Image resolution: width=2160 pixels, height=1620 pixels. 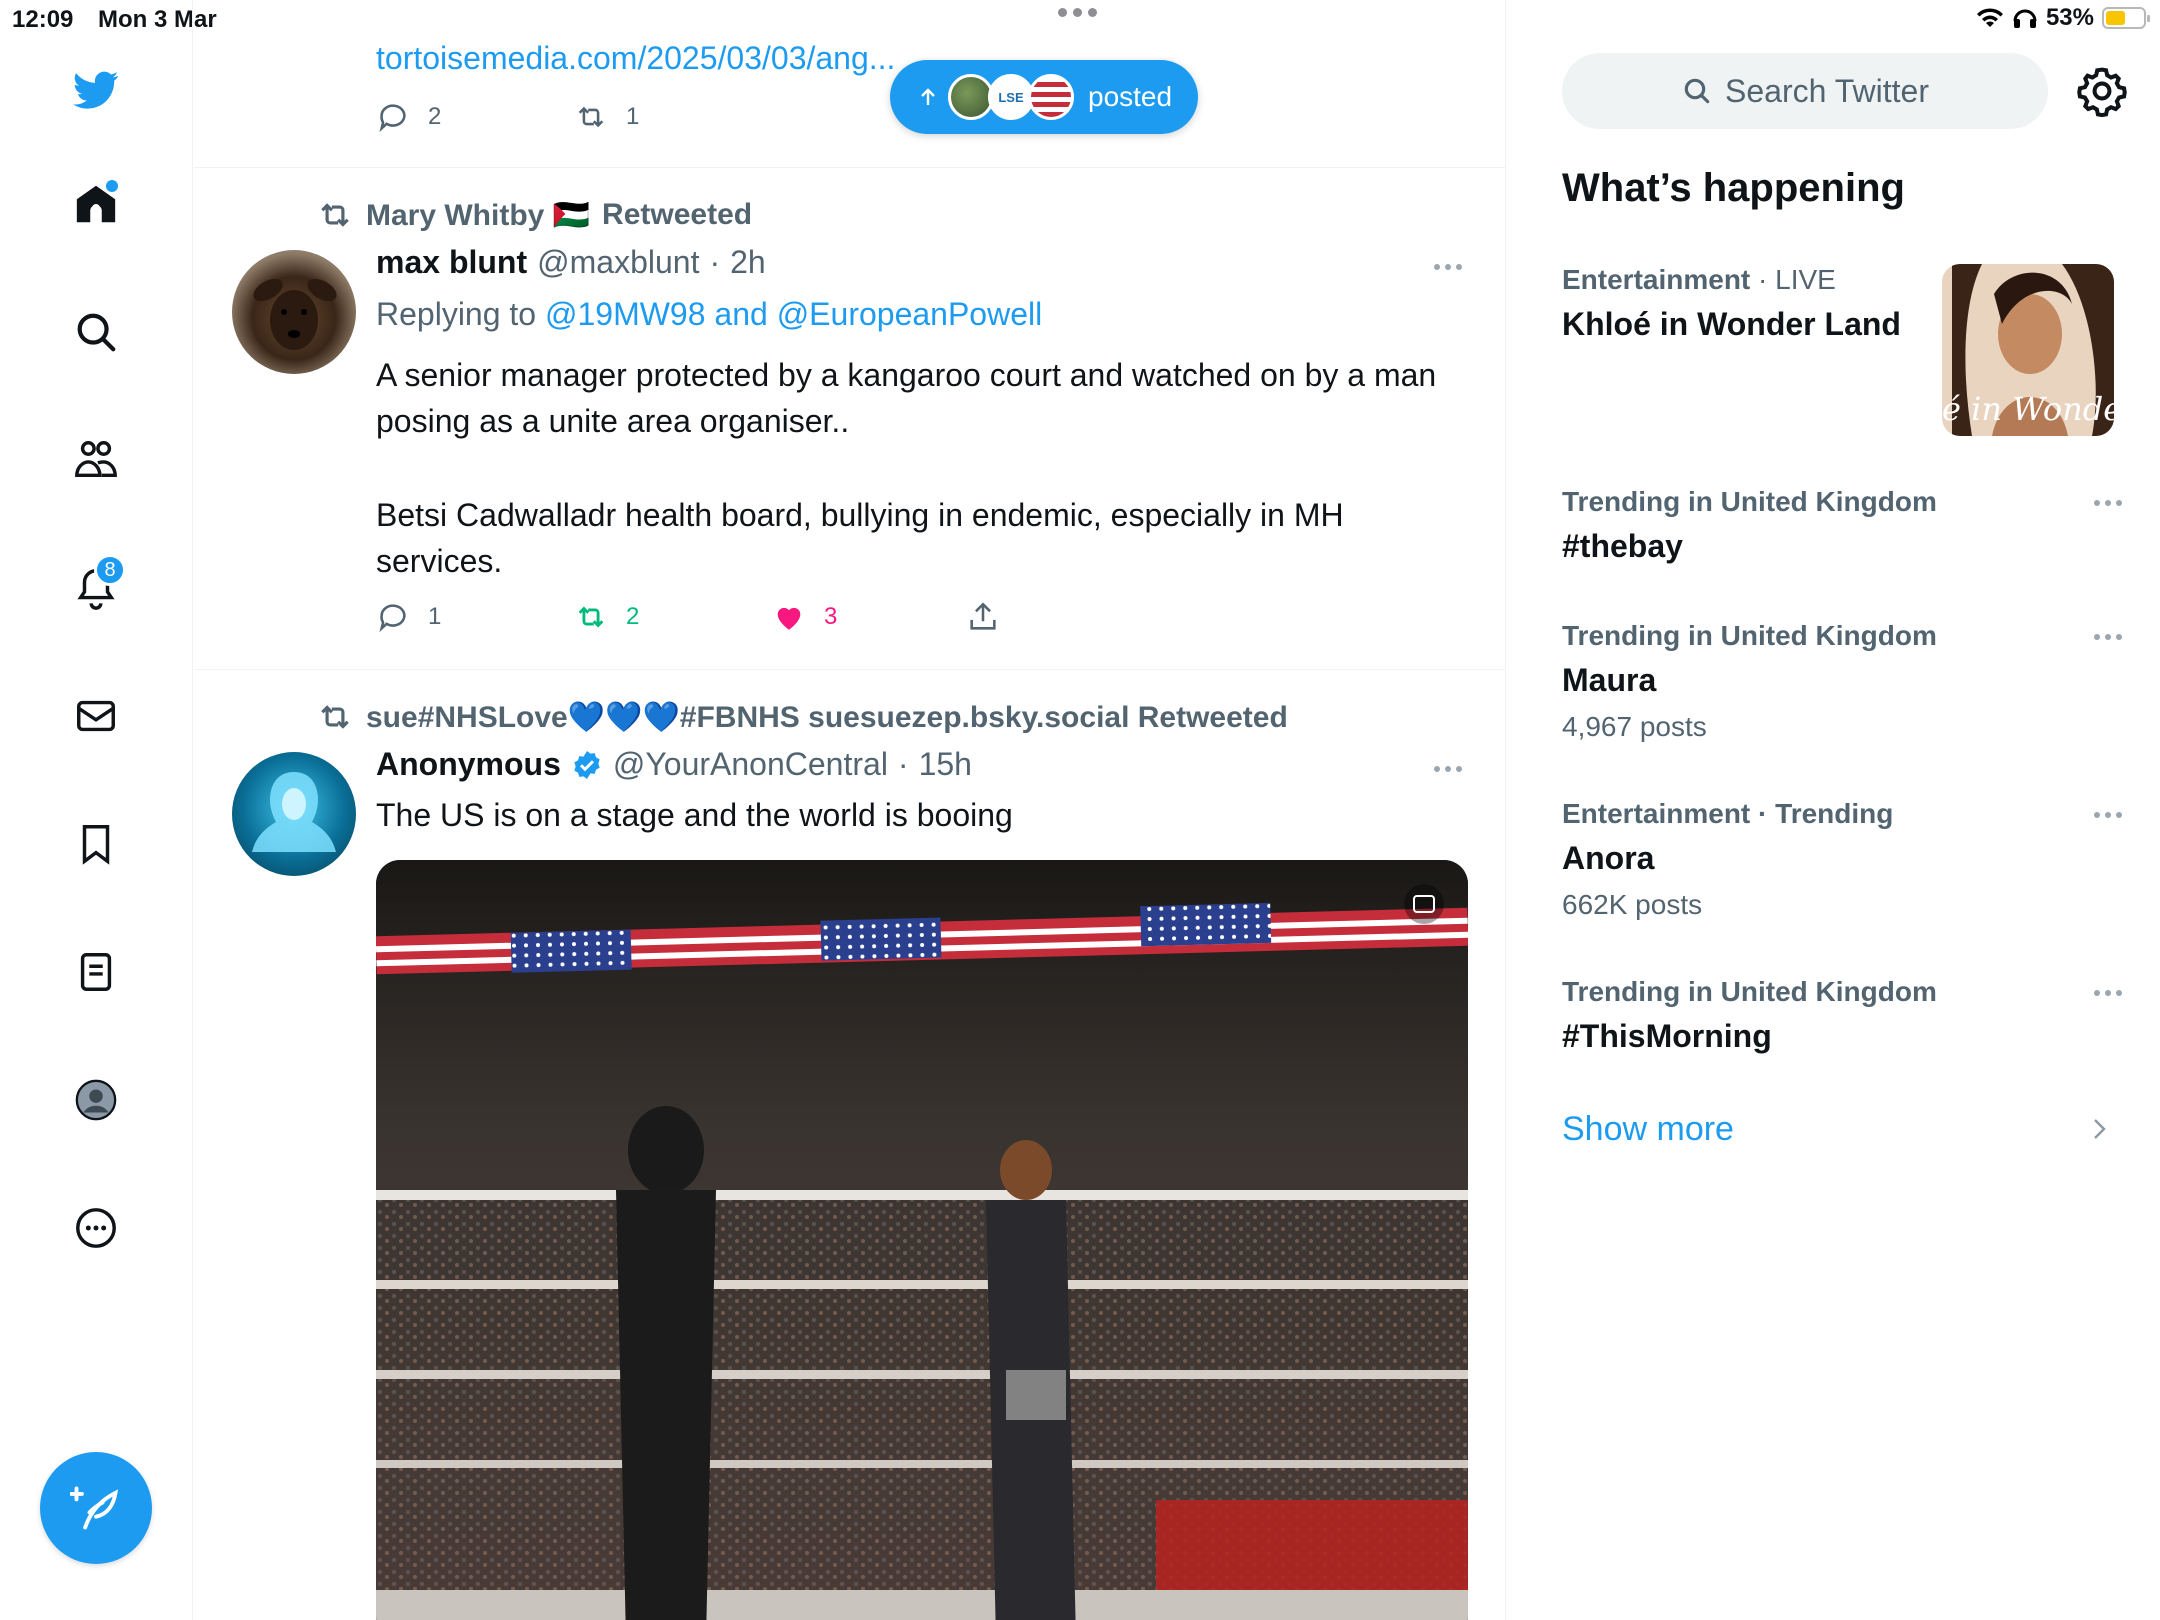 I want to click on profile-icon, so click(x=96, y=1100).